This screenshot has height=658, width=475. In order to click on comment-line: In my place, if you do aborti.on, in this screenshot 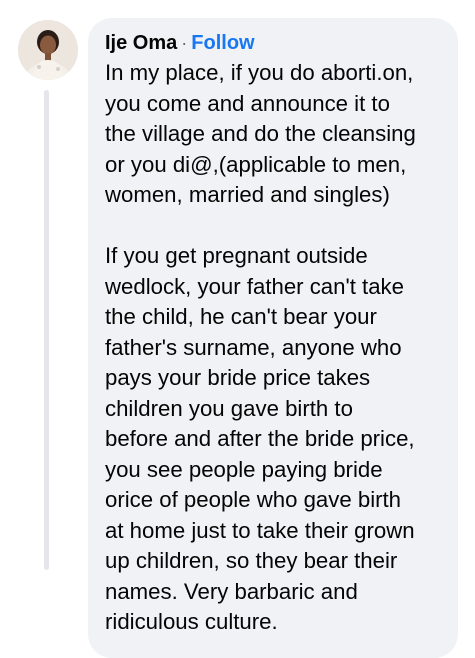, I will do `click(259, 72)`.